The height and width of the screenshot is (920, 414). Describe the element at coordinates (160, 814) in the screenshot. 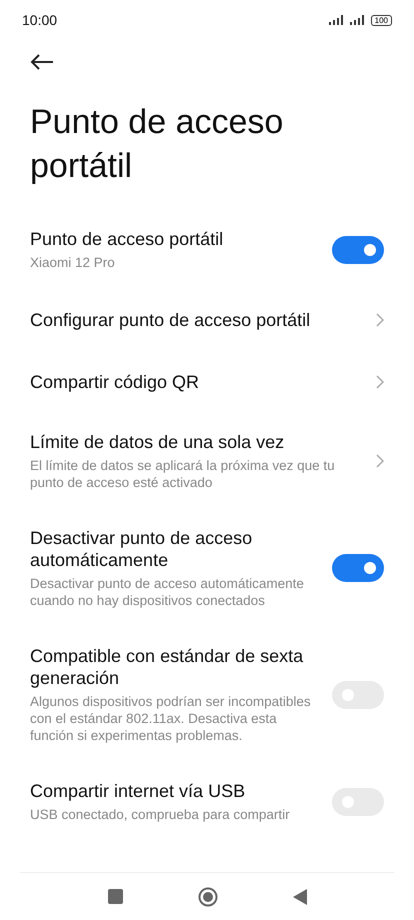

I see `setting-description: USB conectado, comprueba para compartir` at that location.